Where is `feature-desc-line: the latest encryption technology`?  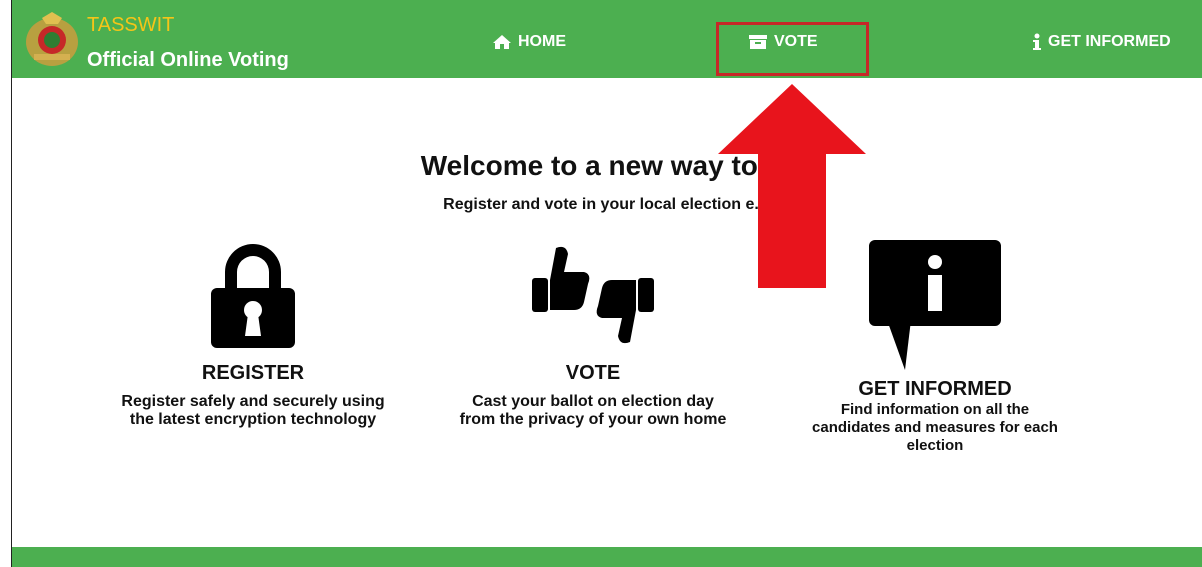
feature-desc-line: the latest encryption technology is located at coordinates (253, 419).